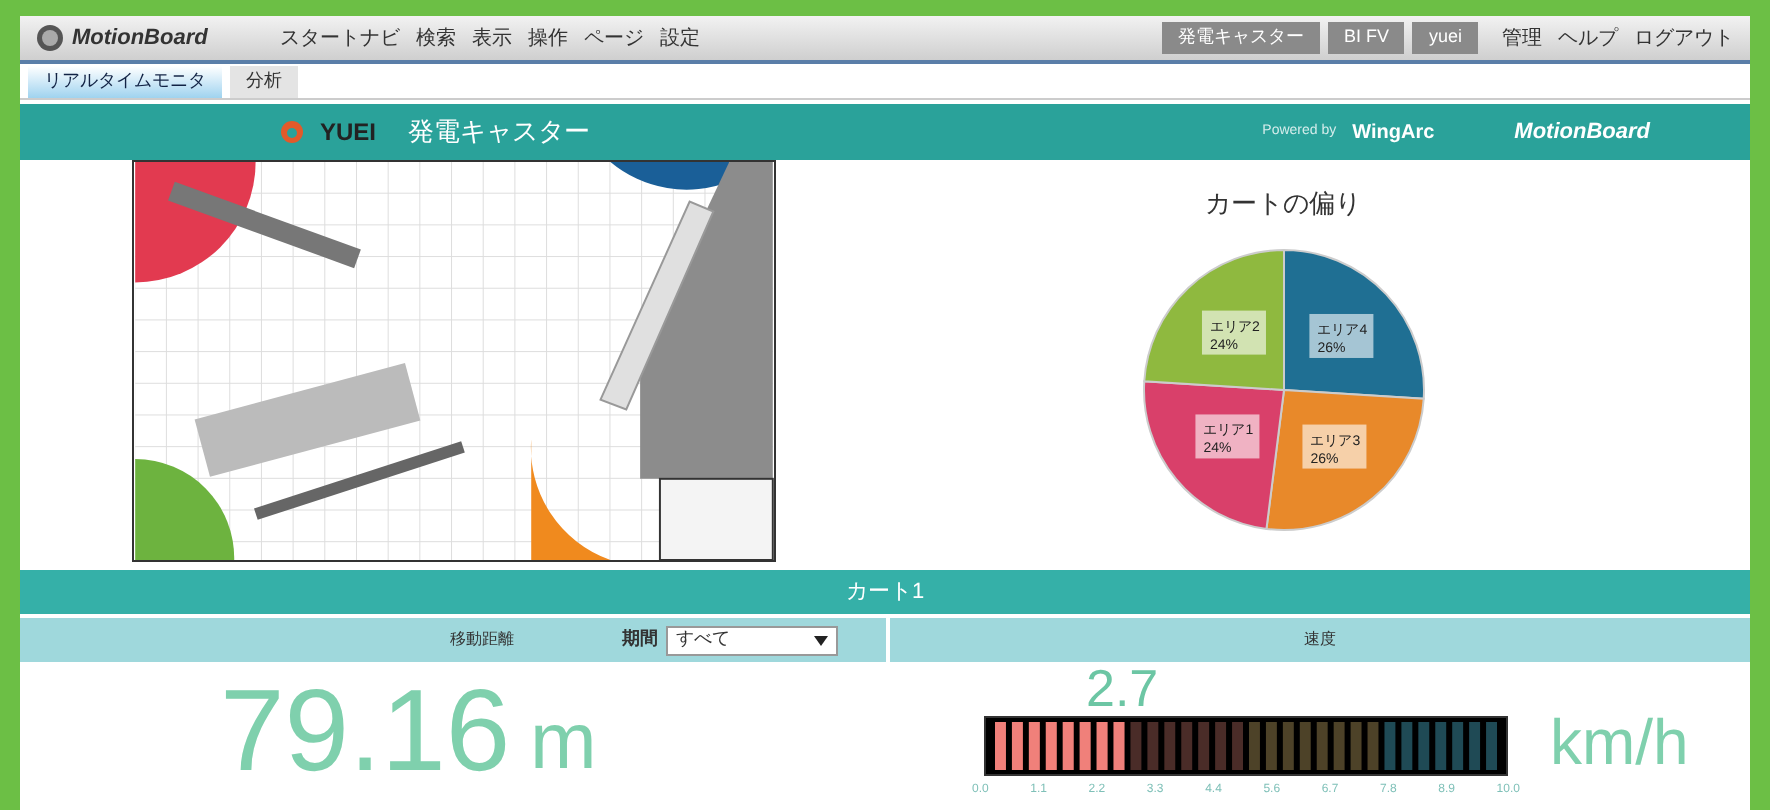 The width and height of the screenshot is (1770, 810). Describe the element at coordinates (752, 640) in the screenshot. I see `period-dropdown: すべて` at that location.